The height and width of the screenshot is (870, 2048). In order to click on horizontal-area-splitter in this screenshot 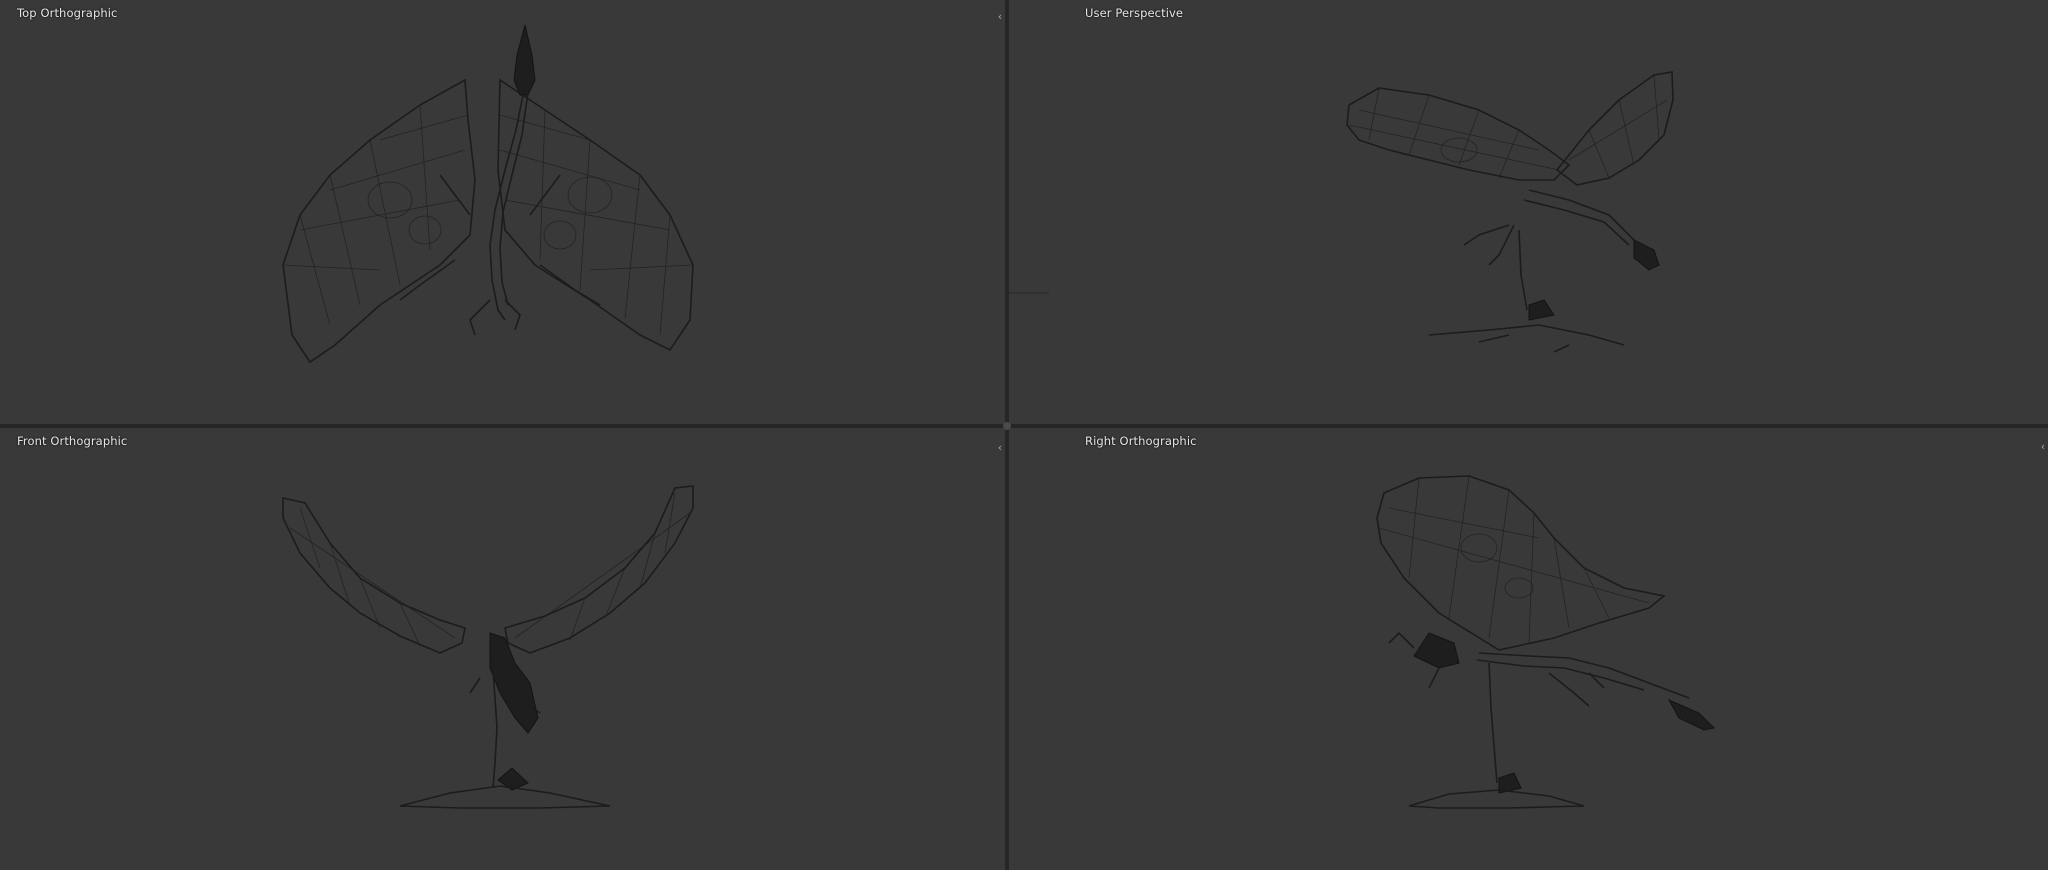, I will do `click(1024, 426)`.